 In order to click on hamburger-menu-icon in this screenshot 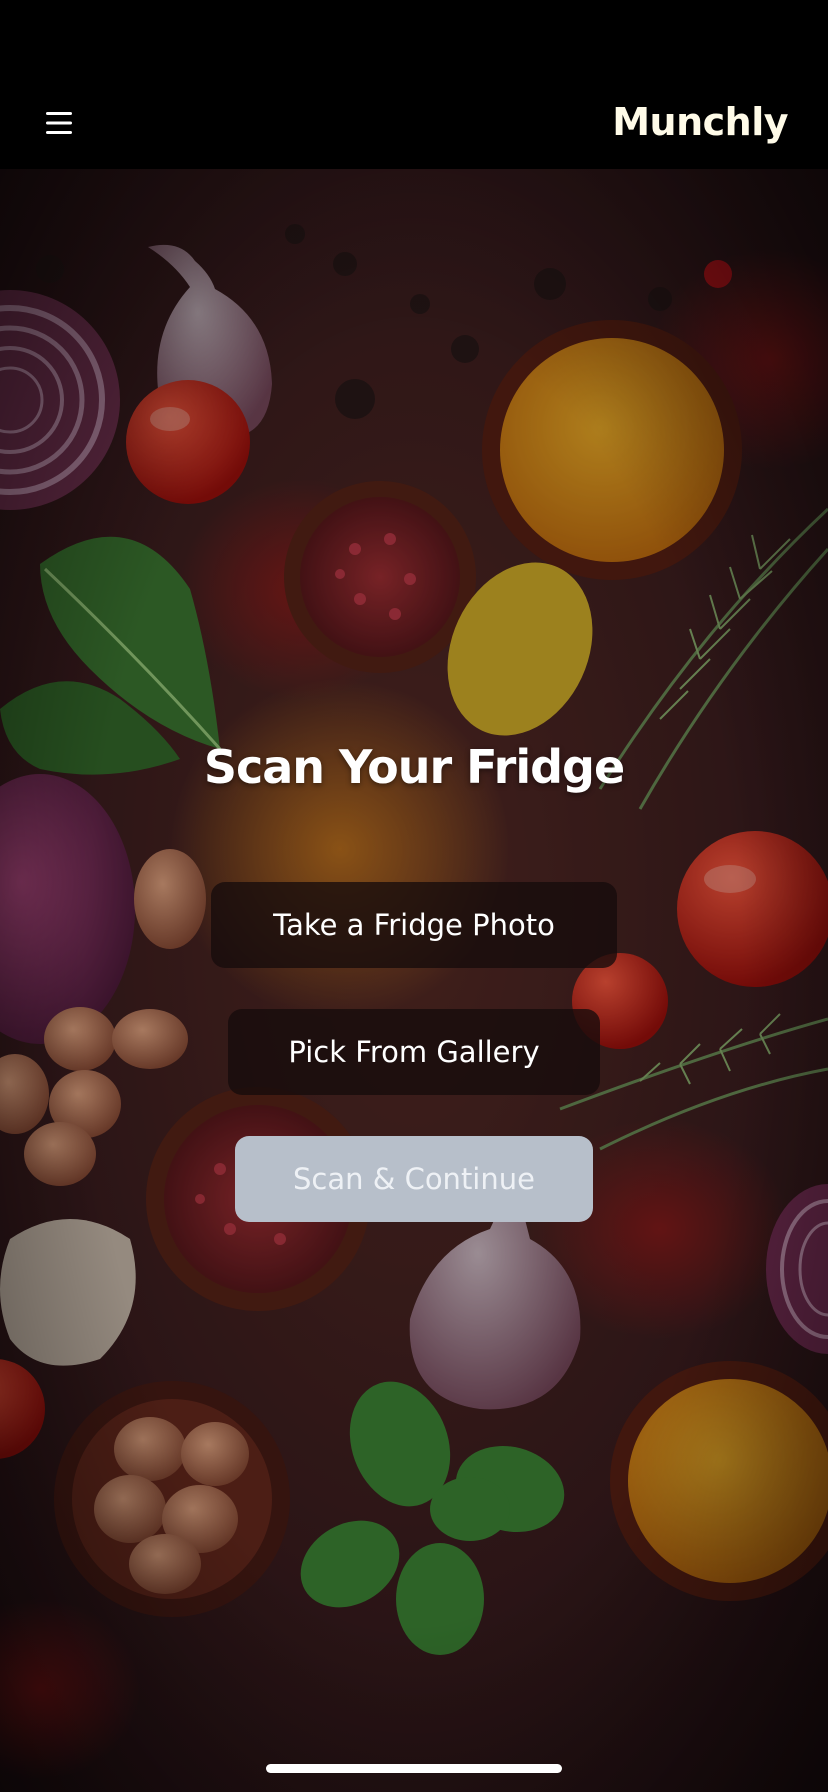, I will do `click(59, 123)`.